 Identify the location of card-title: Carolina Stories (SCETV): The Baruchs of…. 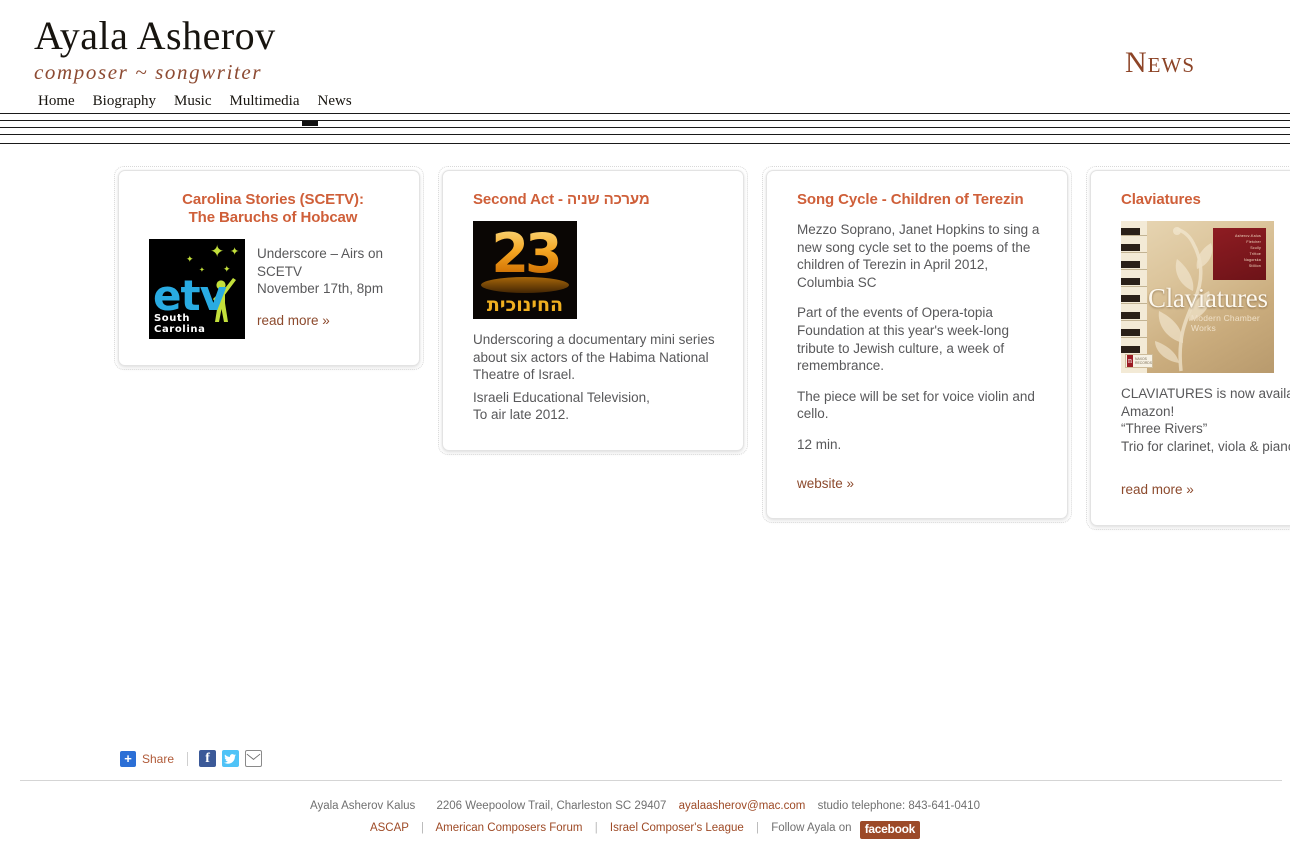
(273, 209).